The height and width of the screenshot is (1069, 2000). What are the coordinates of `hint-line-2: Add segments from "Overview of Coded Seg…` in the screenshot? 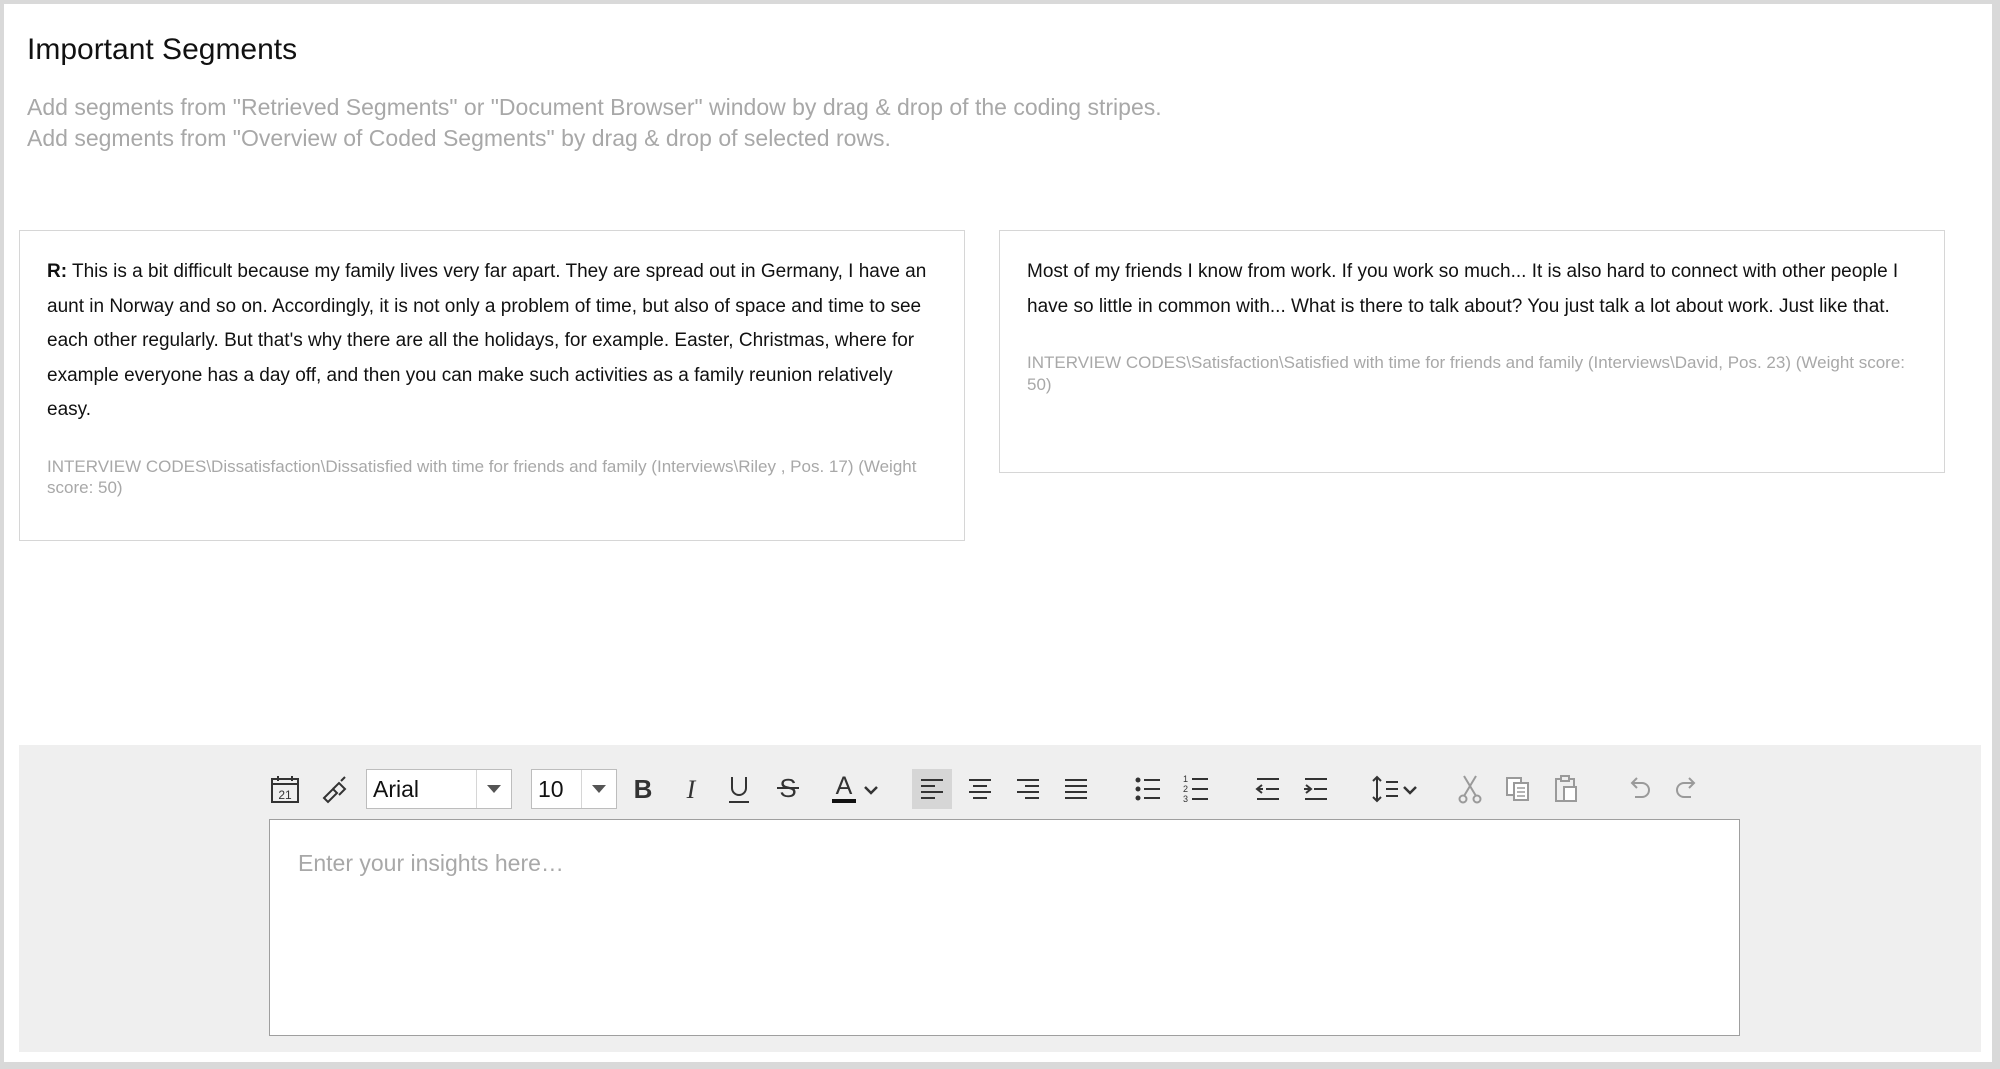 It's located at (459, 138).